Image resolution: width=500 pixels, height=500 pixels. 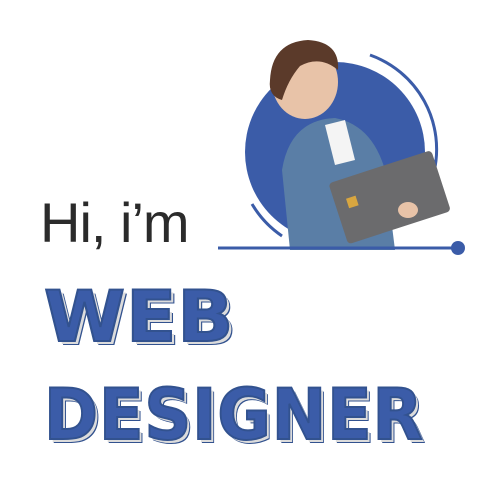 What do you see at coordinates (115, 222) in the screenshot?
I see `greeting-text: Hi, i’m` at bounding box center [115, 222].